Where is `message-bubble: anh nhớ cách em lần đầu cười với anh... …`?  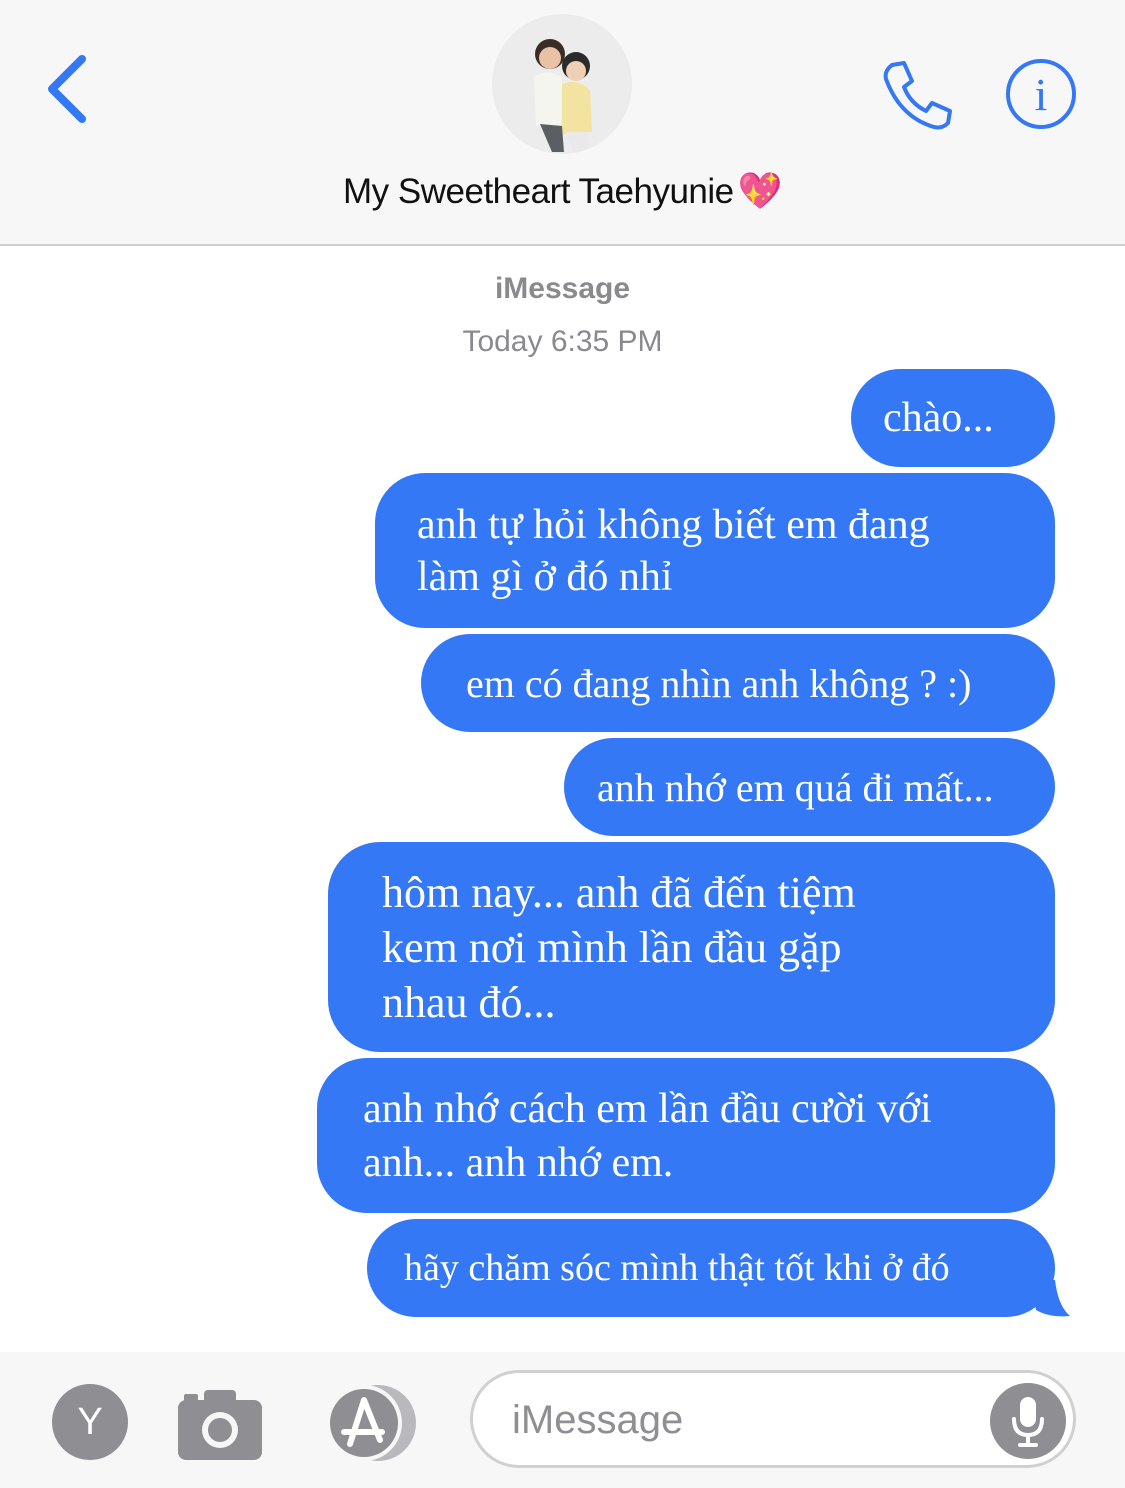 message-bubble: anh nhớ cách em lần đầu cười với anh... … is located at coordinates (686, 1135).